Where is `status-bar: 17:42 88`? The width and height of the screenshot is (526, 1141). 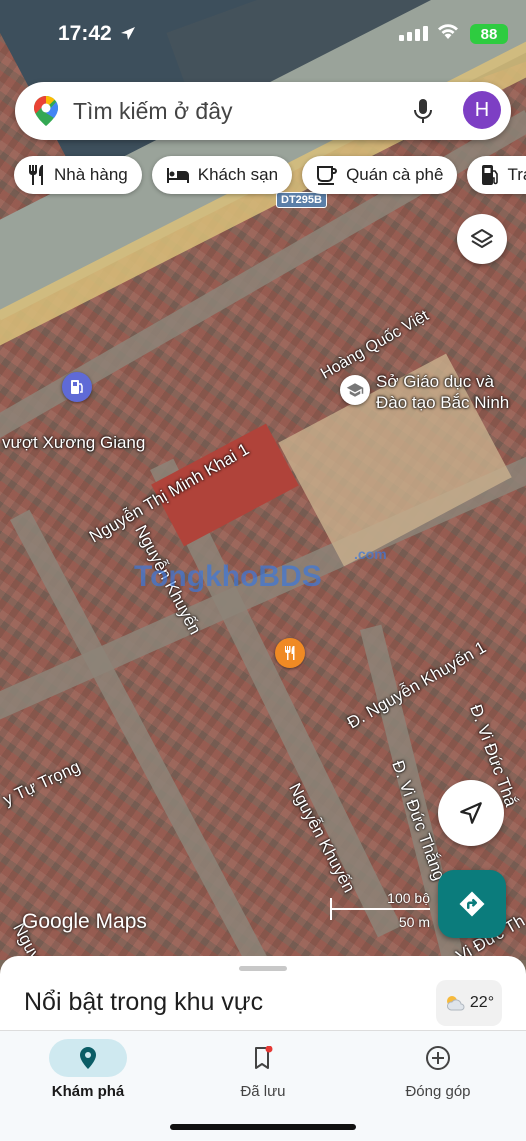
status-bar: 17:42 88 is located at coordinates (263, 35).